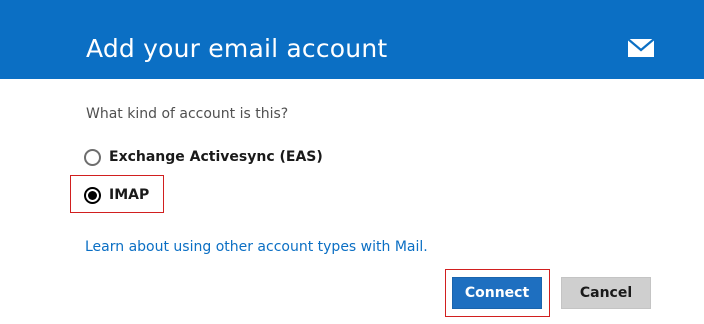 Image resolution: width=704 pixels, height=324 pixels. What do you see at coordinates (187, 114) in the screenshot?
I see `account-type-question: What kind of account is this?` at bounding box center [187, 114].